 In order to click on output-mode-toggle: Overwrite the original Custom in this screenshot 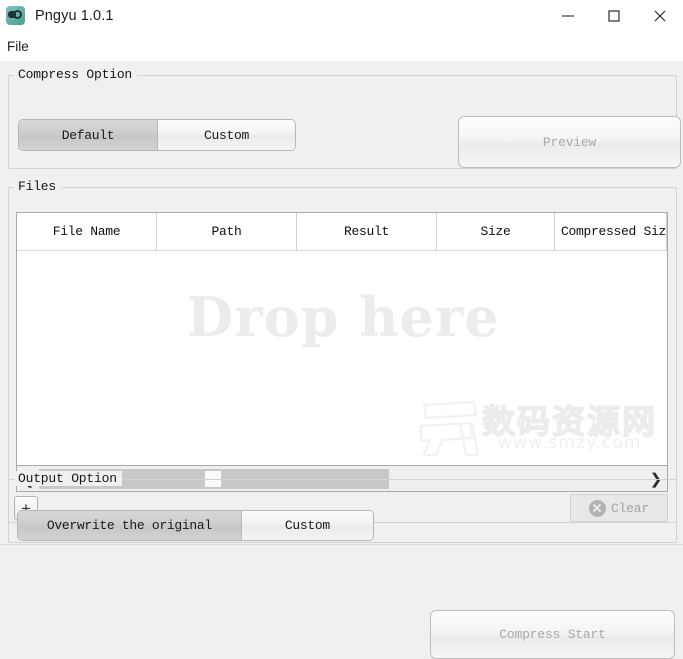, I will do `click(195, 525)`.